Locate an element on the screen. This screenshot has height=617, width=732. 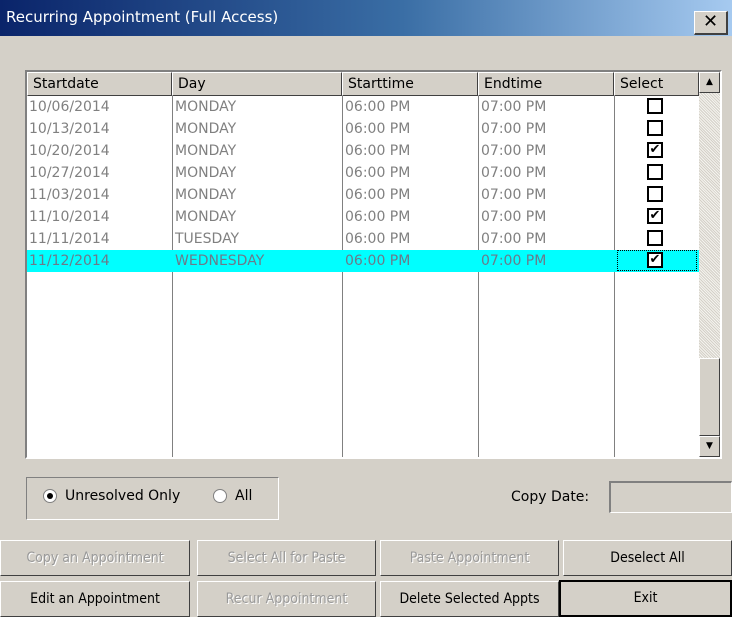
cell-startdate: 10/27/2014 is located at coordinates (69, 173).